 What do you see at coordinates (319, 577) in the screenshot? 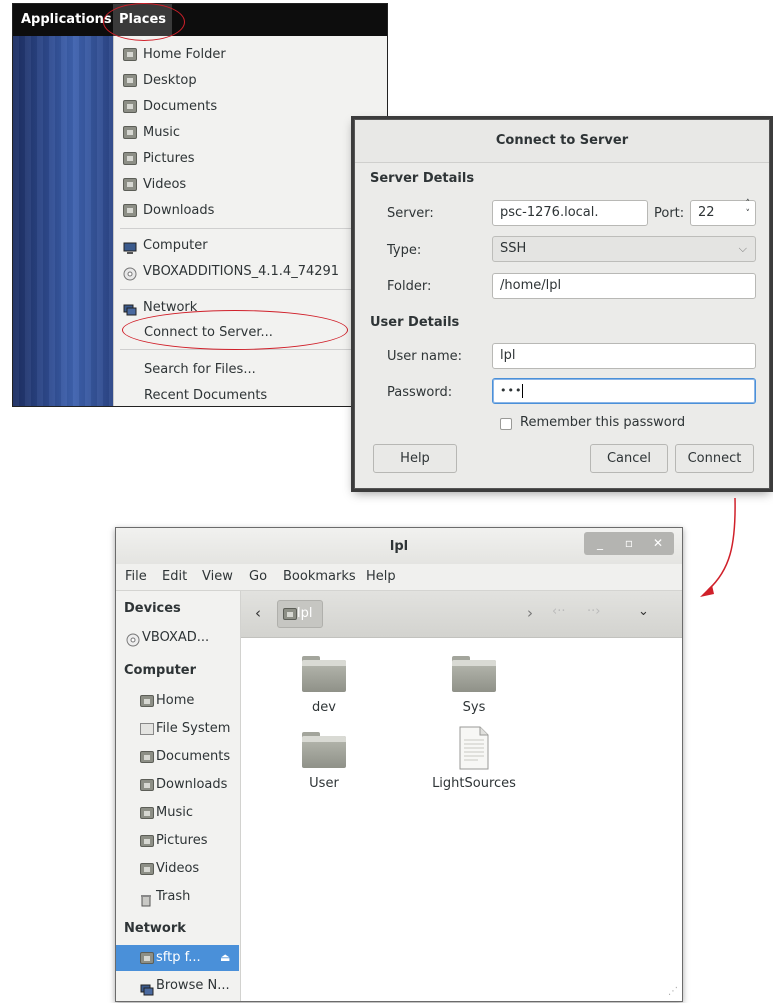
I see `menu-bookmarks: Bookmarks` at bounding box center [319, 577].